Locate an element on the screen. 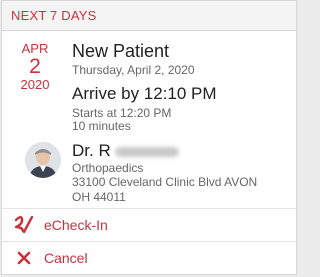  start-time: Starts at 12:20 PM is located at coordinates (122, 113).